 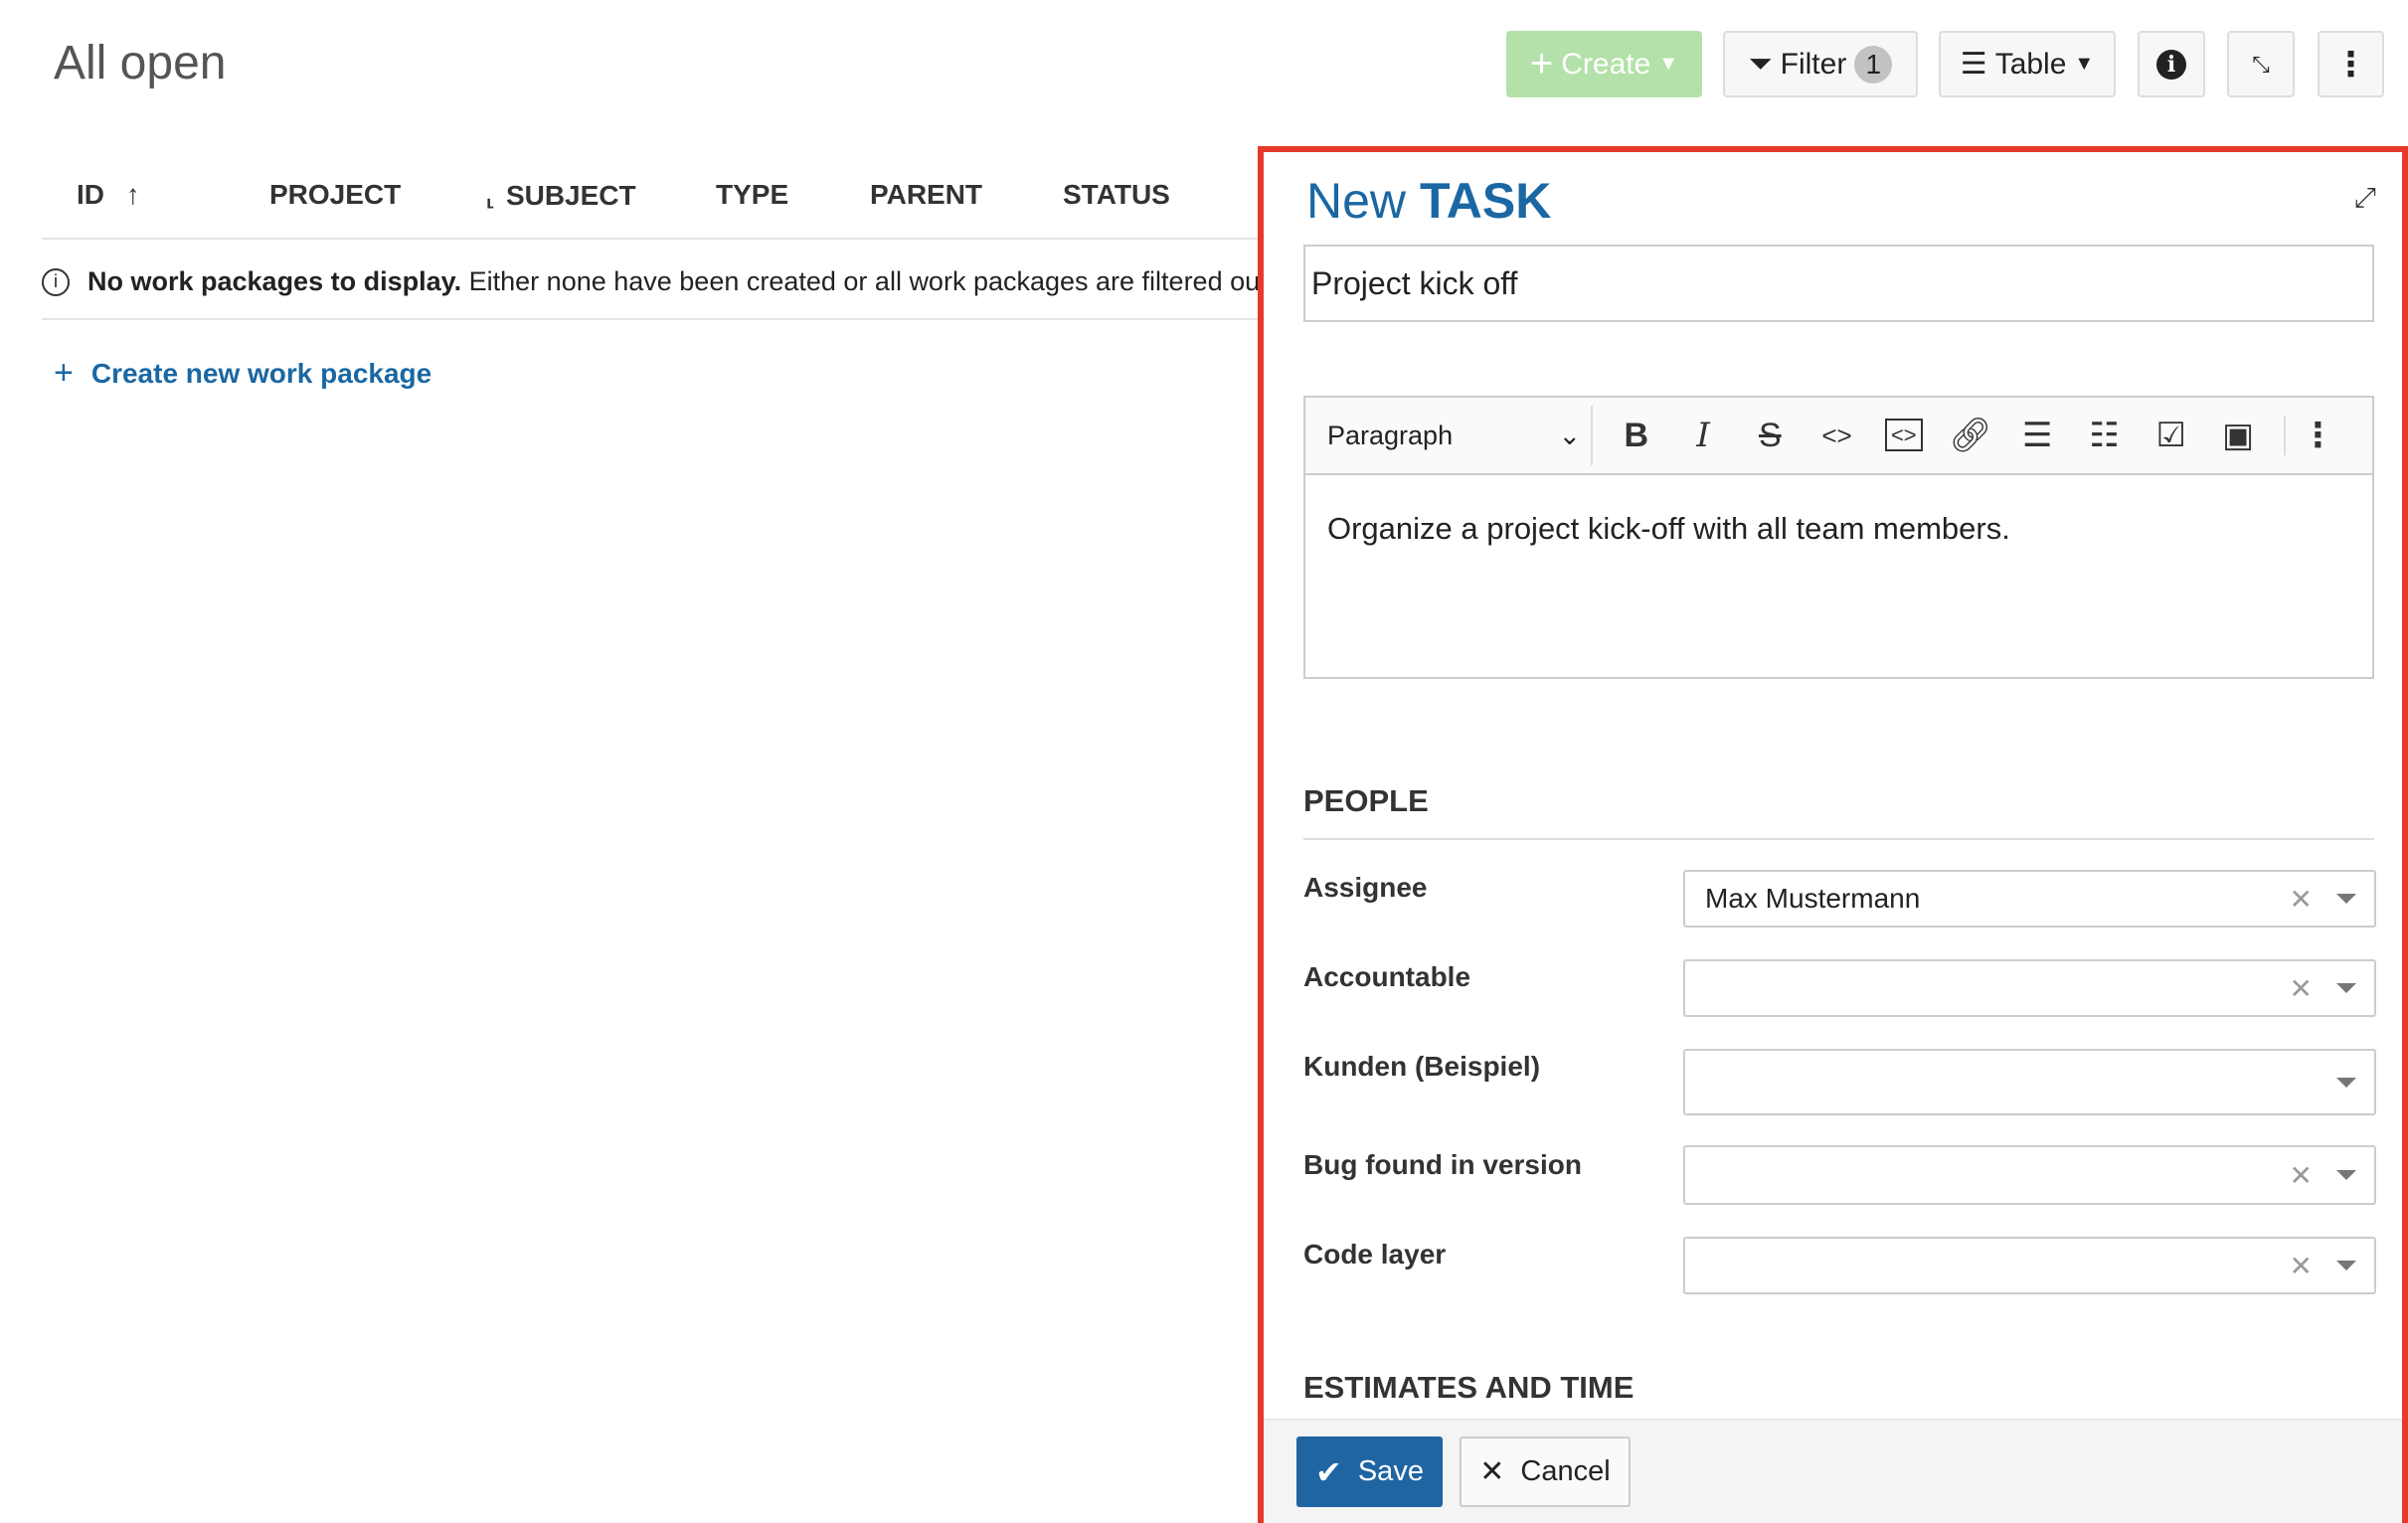 I want to click on section-estimates: ESTIMATES AND TIME, so click(x=1468, y=1387).